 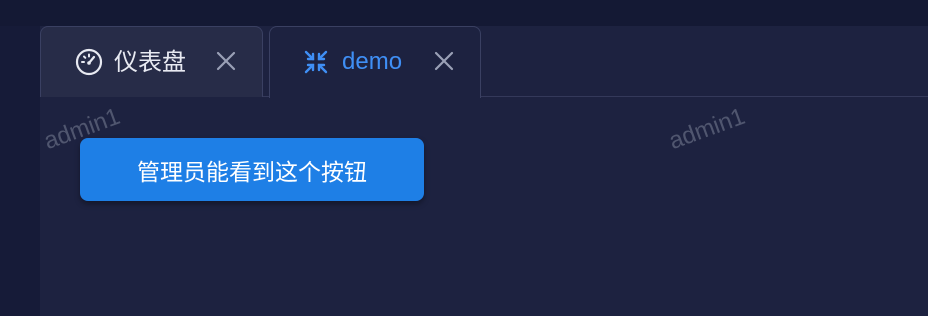 I want to click on top-bar, so click(x=464, y=13).